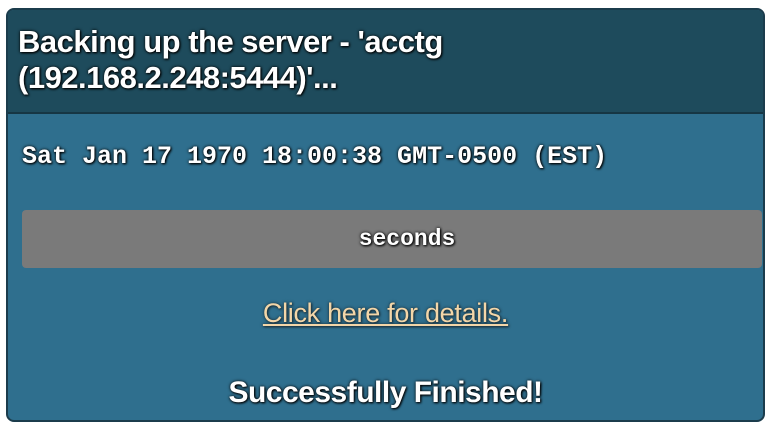  Describe the element at coordinates (407, 239) in the screenshot. I see `progress-label: seconds` at that location.